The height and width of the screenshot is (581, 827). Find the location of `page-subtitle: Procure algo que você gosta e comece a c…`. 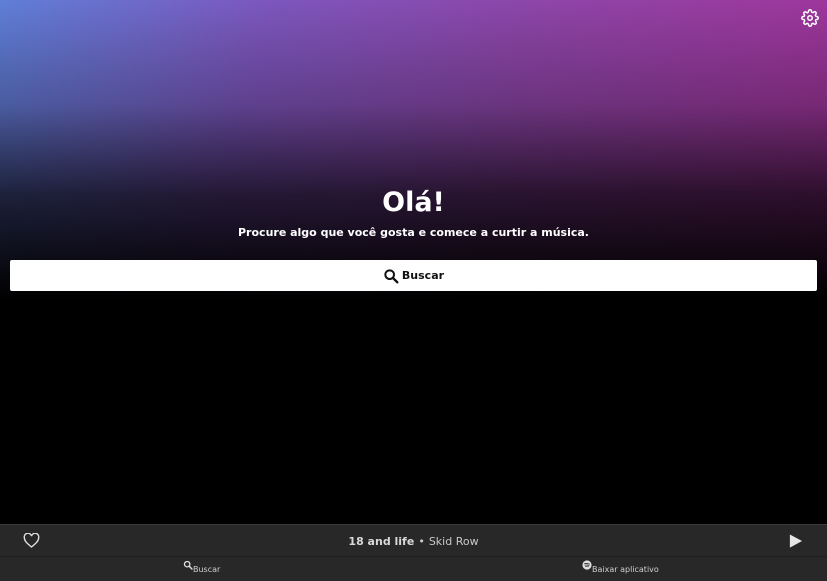

page-subtitle: Procure algo que você gosta e comece a c… is located at coordinates (413, 232).